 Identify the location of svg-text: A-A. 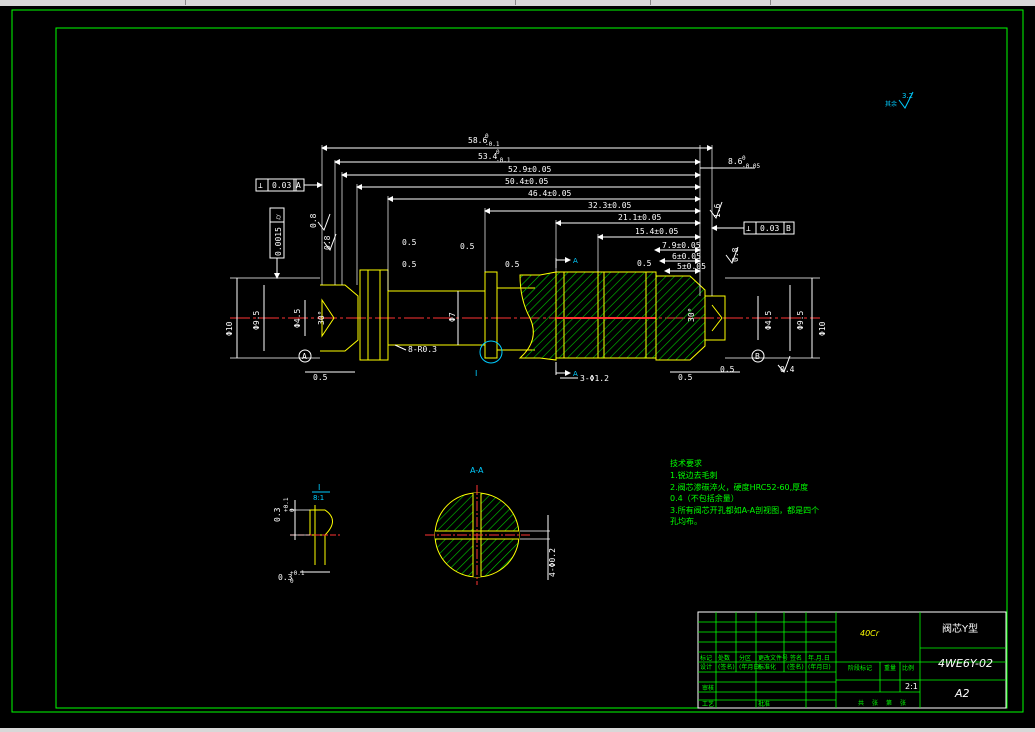
(477, 470).